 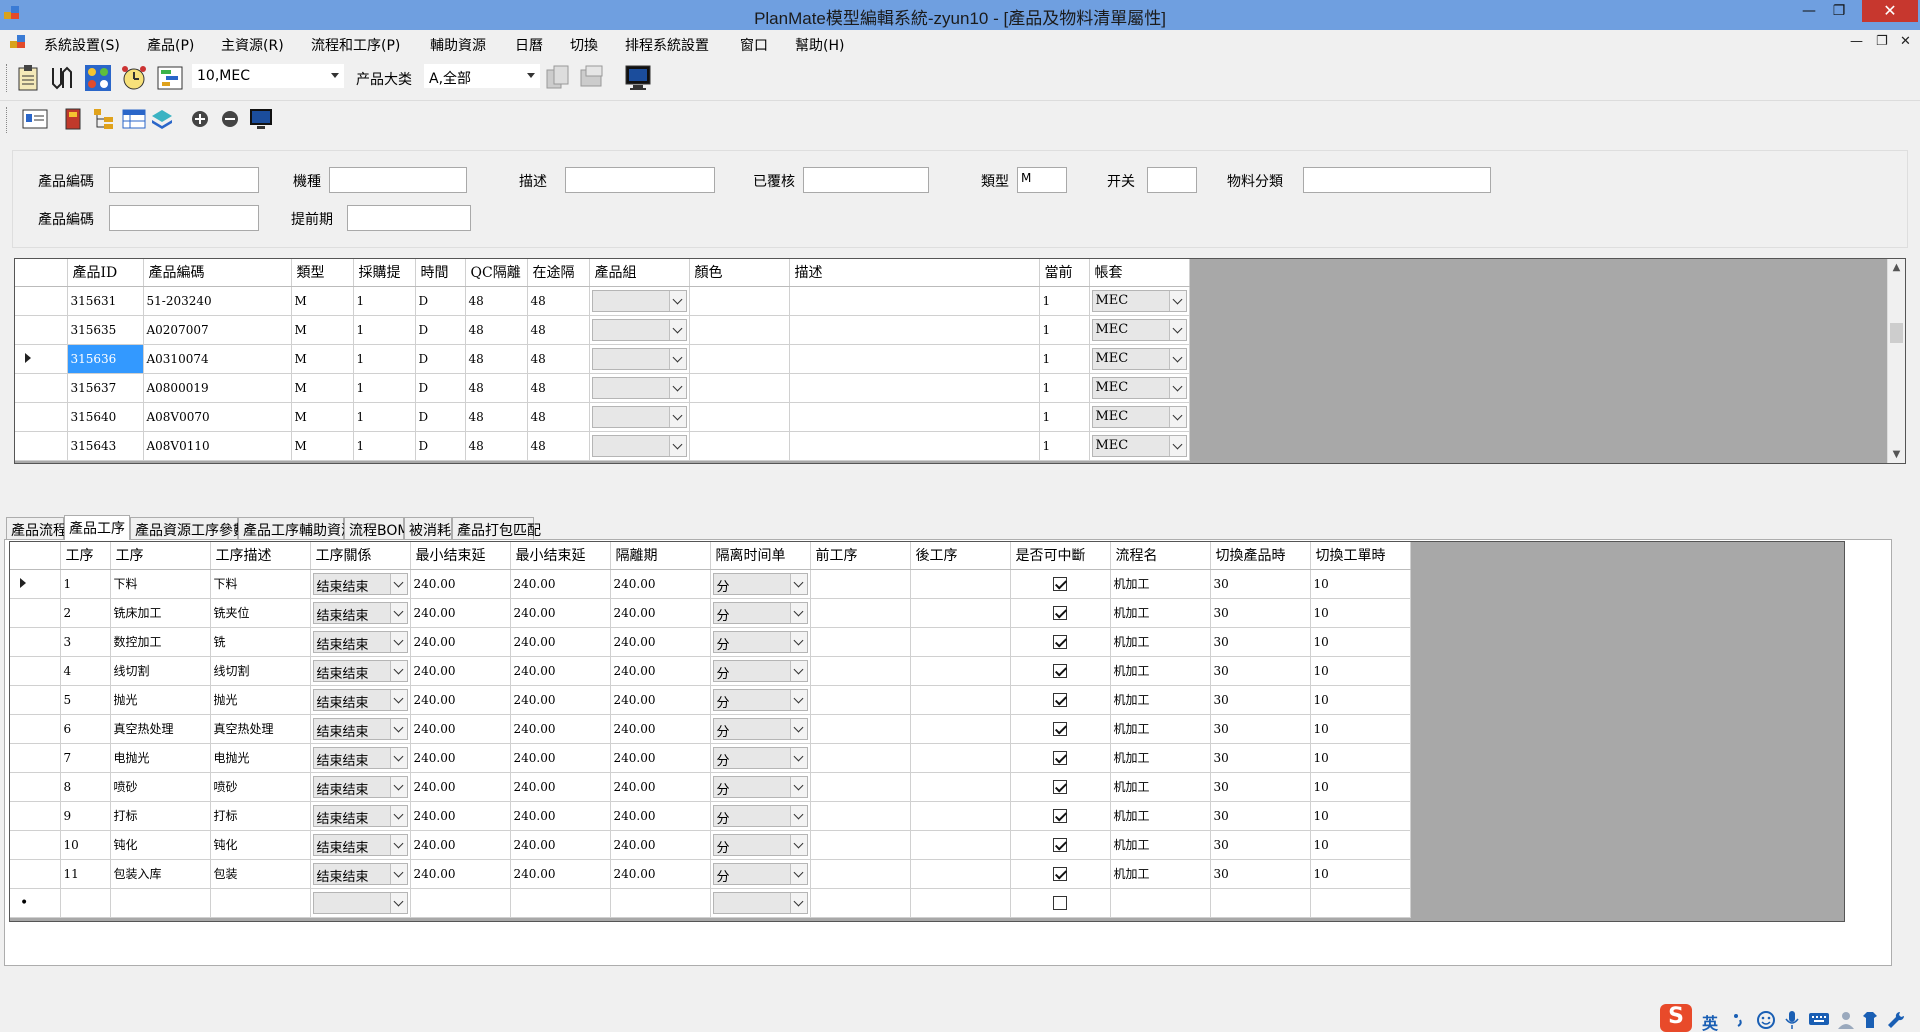 What do you see at coordinates (1060, 584) in the screenshot?
I see `interruptible-cell` at bounding box center [1060, 584].